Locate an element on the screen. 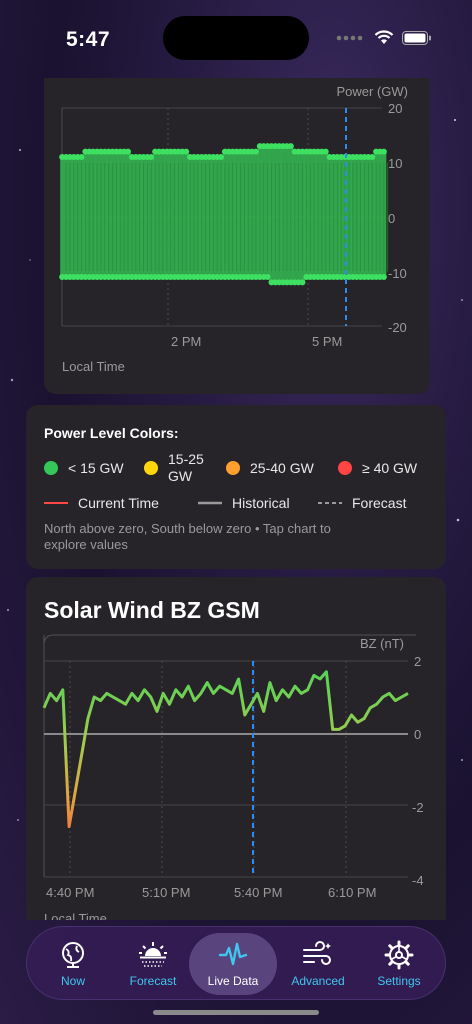  bz-x-tick: 6:10 PM is located at coordinates (352, 892).